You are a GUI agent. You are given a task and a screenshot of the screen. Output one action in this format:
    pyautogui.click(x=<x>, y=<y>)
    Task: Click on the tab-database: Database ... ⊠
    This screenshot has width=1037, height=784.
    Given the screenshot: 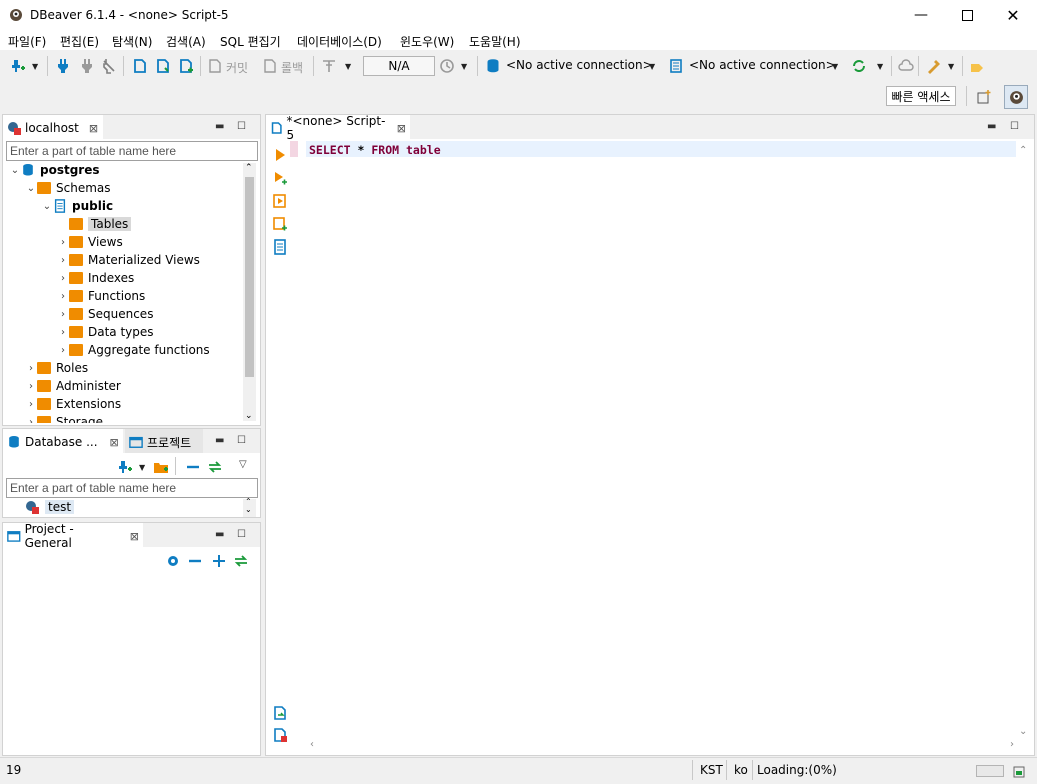 What is the action you would take?
    pyautogui.click(x=63, y=441)
    